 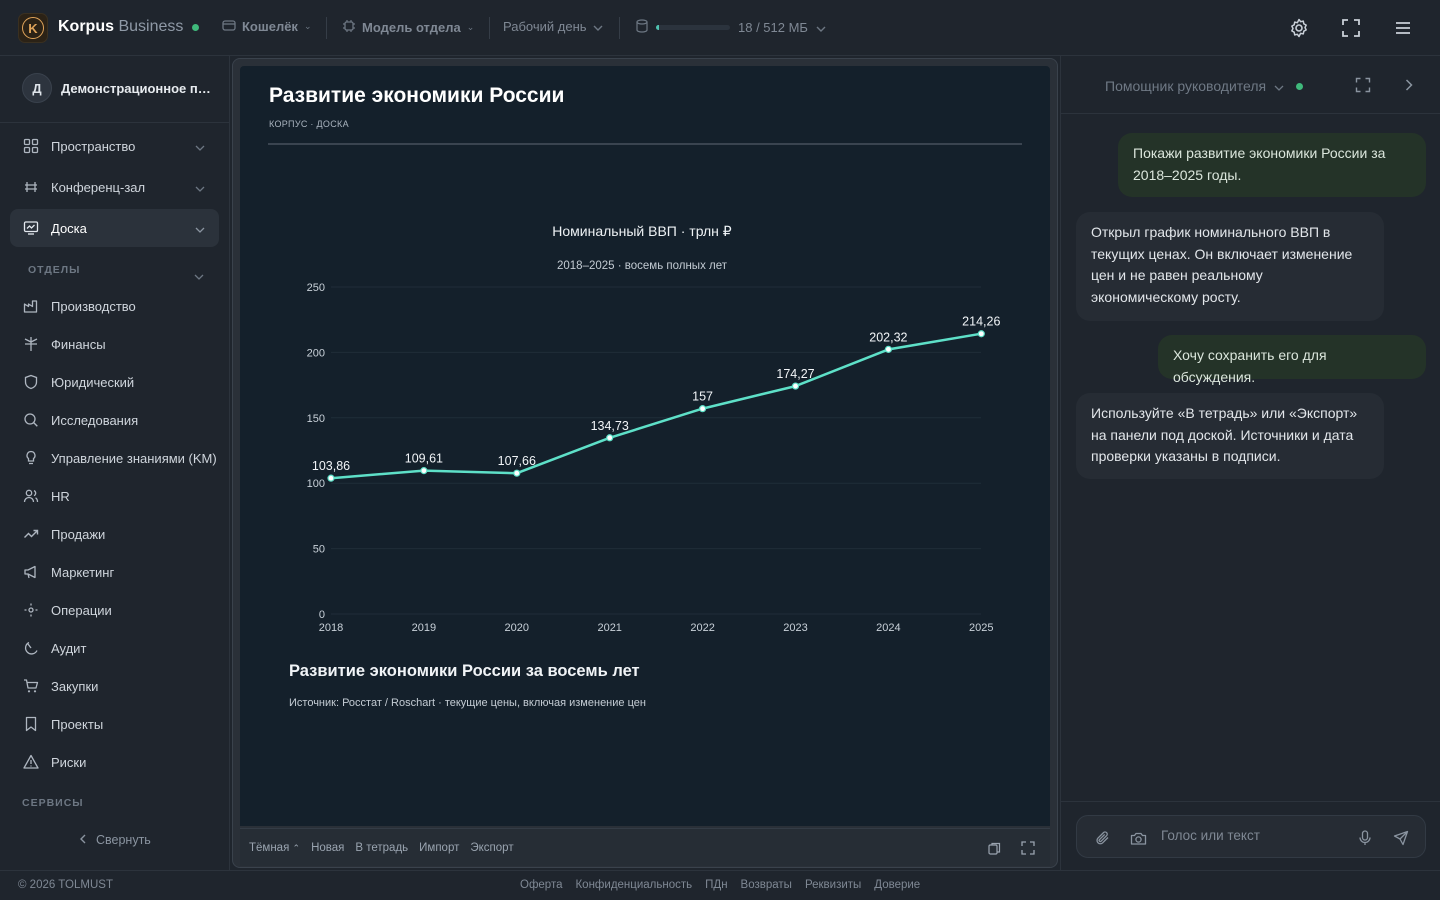 What do you see at coordinates (69, 762) in the screenshot?
I see `nav-item-label: Риски` at bounding box center [69, 762].